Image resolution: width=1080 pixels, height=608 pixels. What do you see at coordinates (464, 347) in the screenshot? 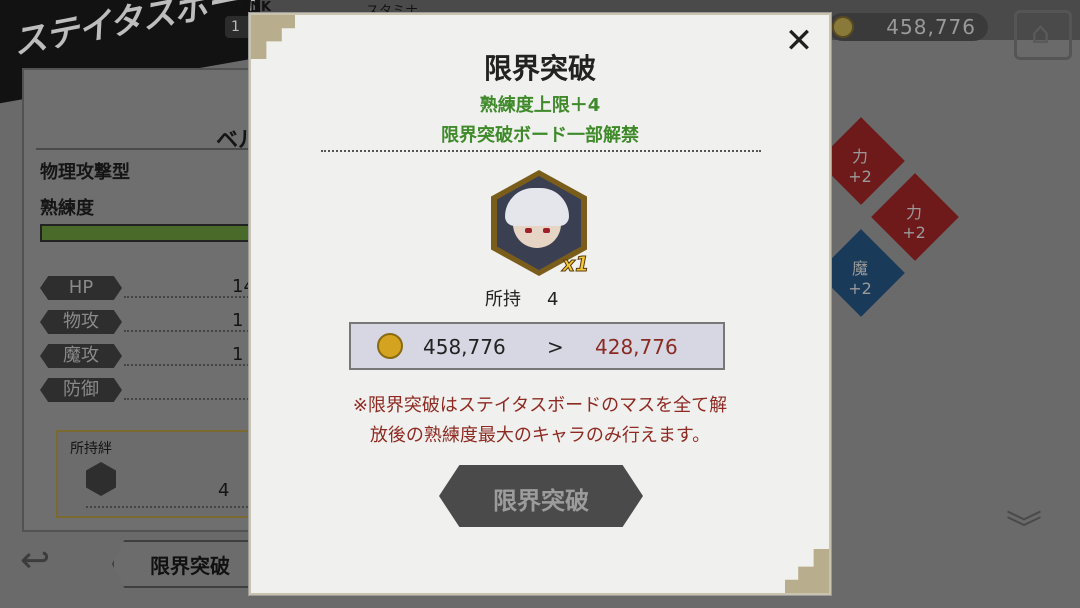
I see `cost-current: 458,776` at bounding box center [464, 347].